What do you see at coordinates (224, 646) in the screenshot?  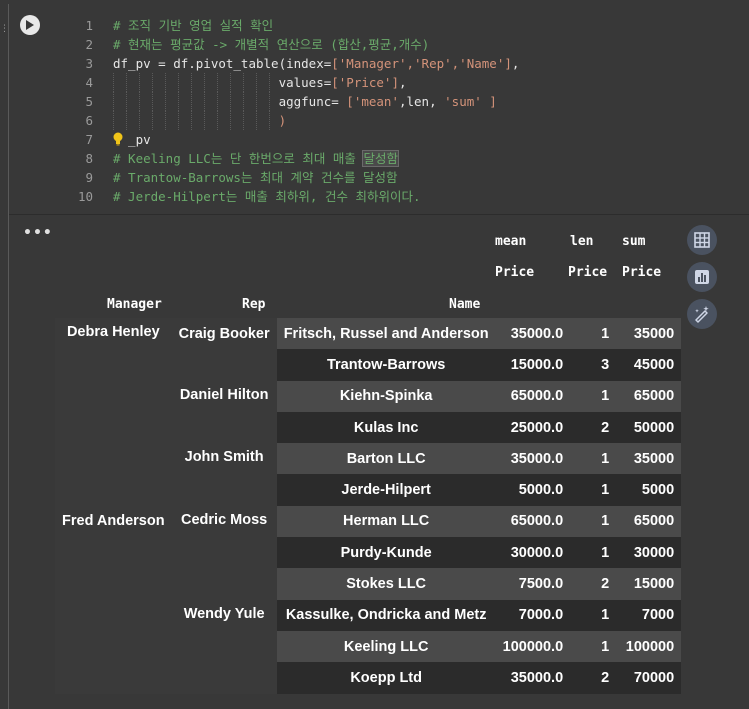 I see `rep-cell: Wendy Yule` at bounding box center [224, 646].